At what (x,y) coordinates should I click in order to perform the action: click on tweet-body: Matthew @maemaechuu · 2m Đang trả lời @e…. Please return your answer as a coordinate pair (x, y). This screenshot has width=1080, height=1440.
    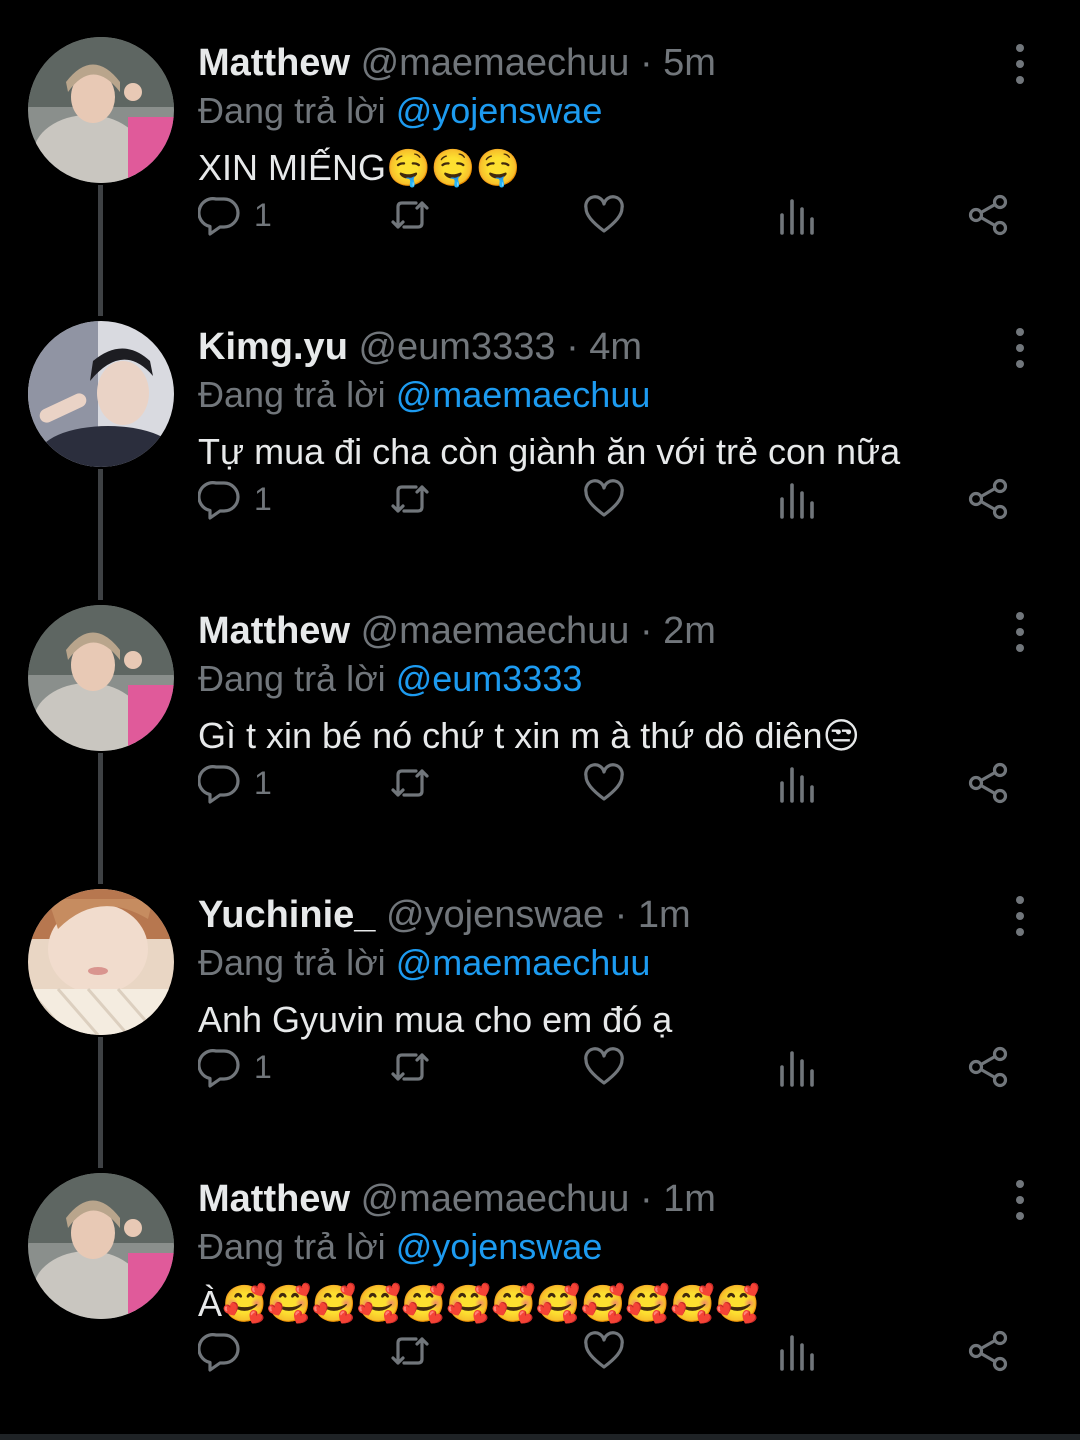
    Looking at the image, I should click on (609, 688).